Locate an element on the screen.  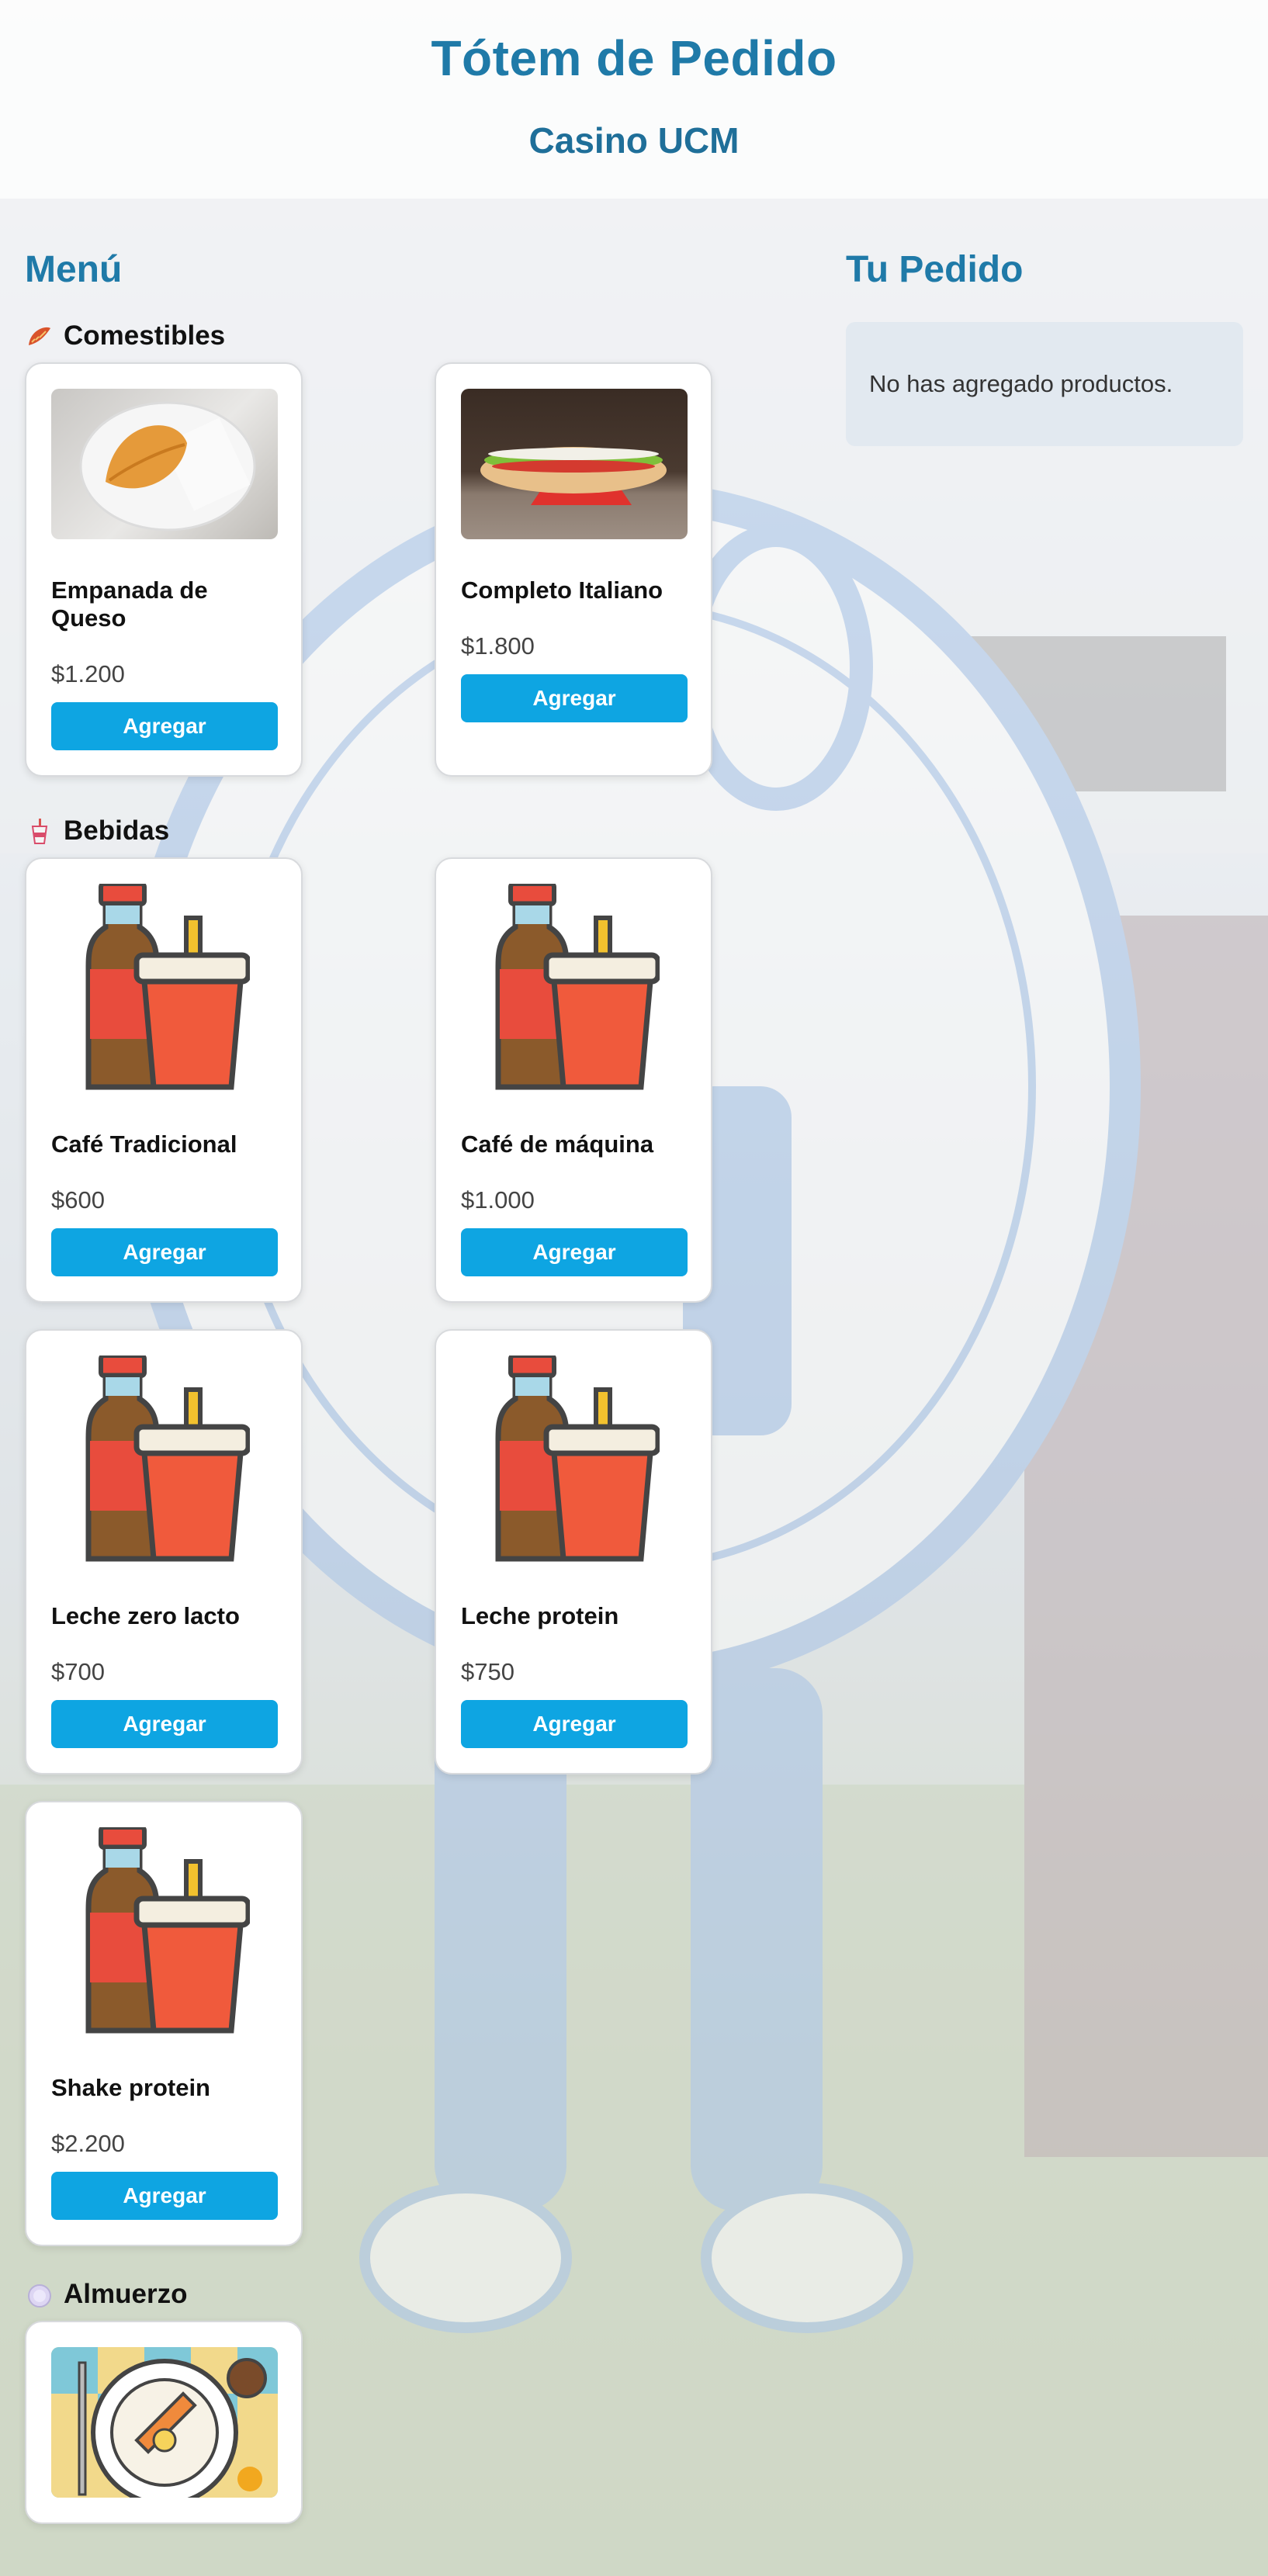
product-price: $1.800 is located at coordinates (498, 646).